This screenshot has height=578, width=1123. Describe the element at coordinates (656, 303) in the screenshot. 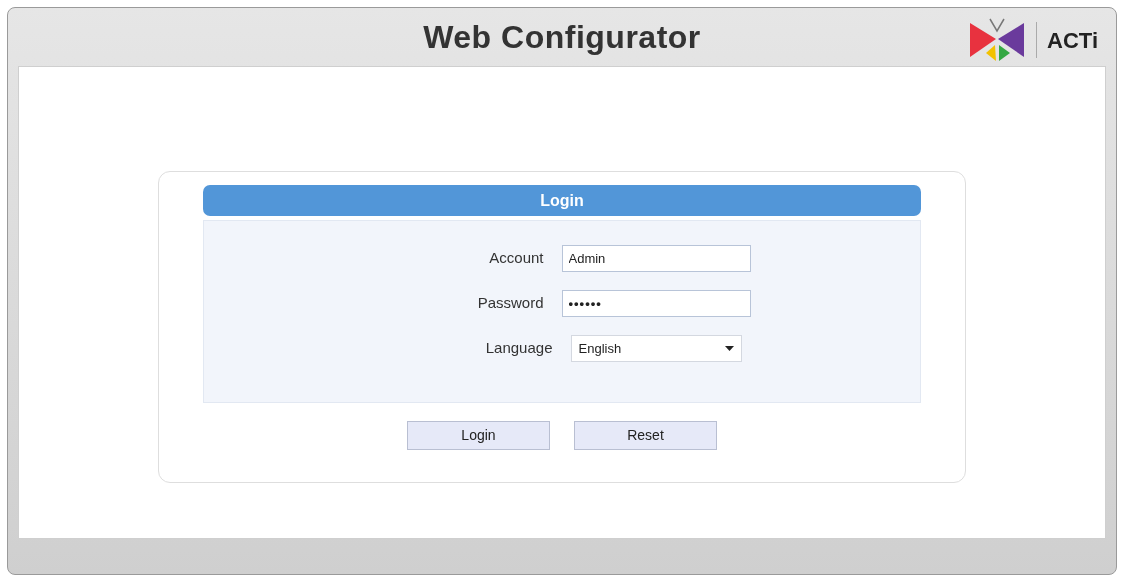

I see `password-field: ••••••` at that location.